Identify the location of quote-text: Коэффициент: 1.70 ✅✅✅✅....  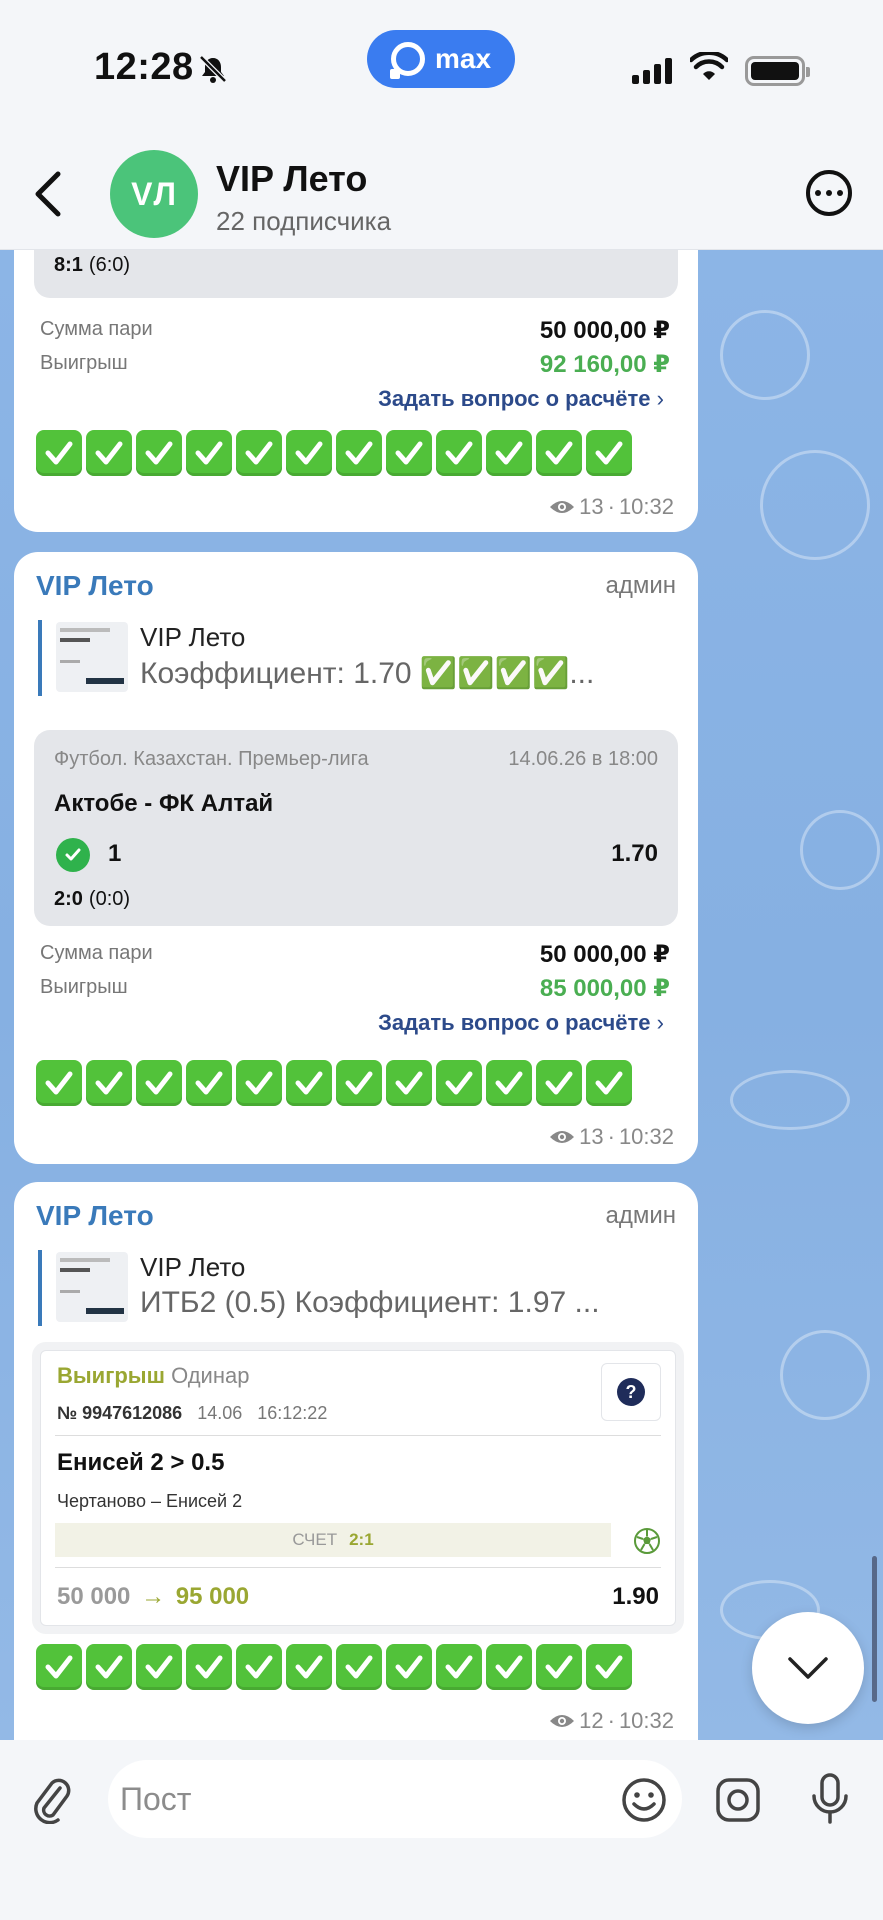
(367, 673).